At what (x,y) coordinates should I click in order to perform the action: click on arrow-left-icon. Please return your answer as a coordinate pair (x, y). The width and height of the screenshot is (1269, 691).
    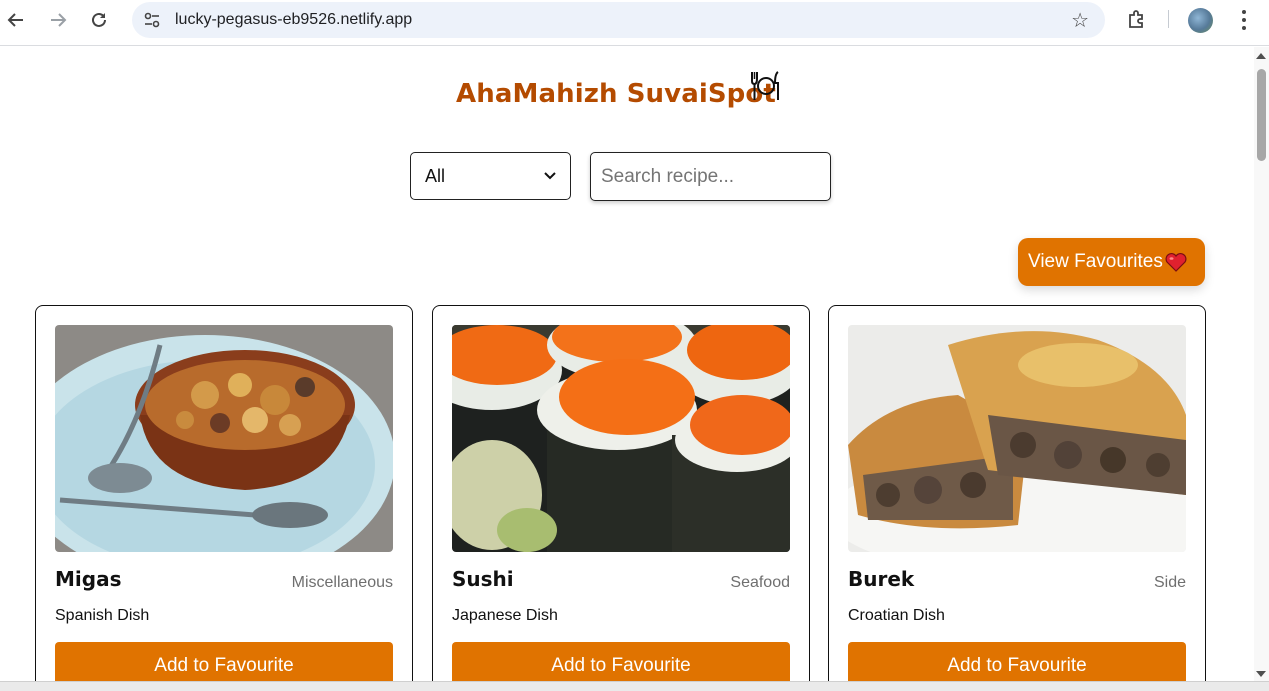
    Looking at the image, I should click on (15, 20).